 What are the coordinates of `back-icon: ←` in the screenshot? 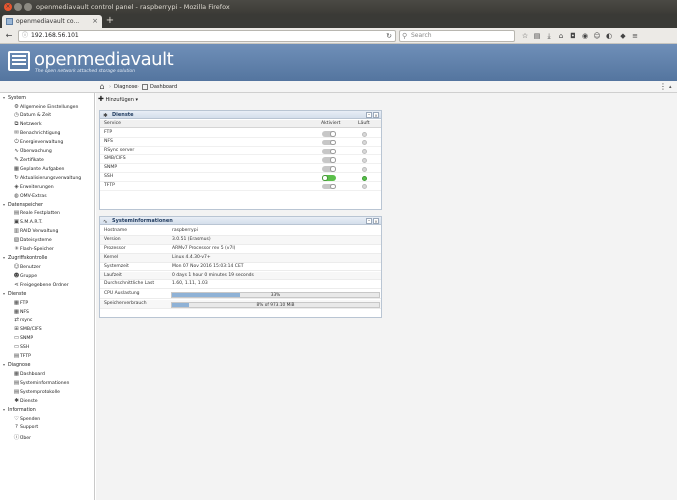 It's located at (9, 36).